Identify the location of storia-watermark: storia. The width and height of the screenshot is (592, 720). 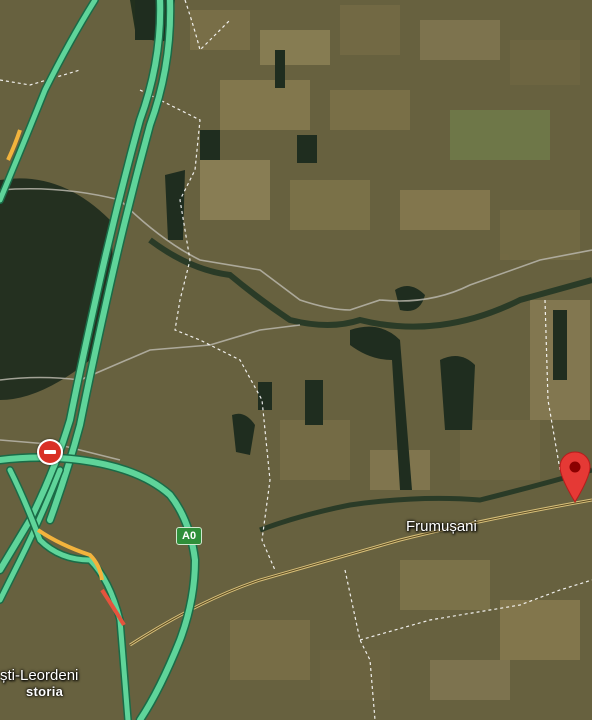
(45, 691).